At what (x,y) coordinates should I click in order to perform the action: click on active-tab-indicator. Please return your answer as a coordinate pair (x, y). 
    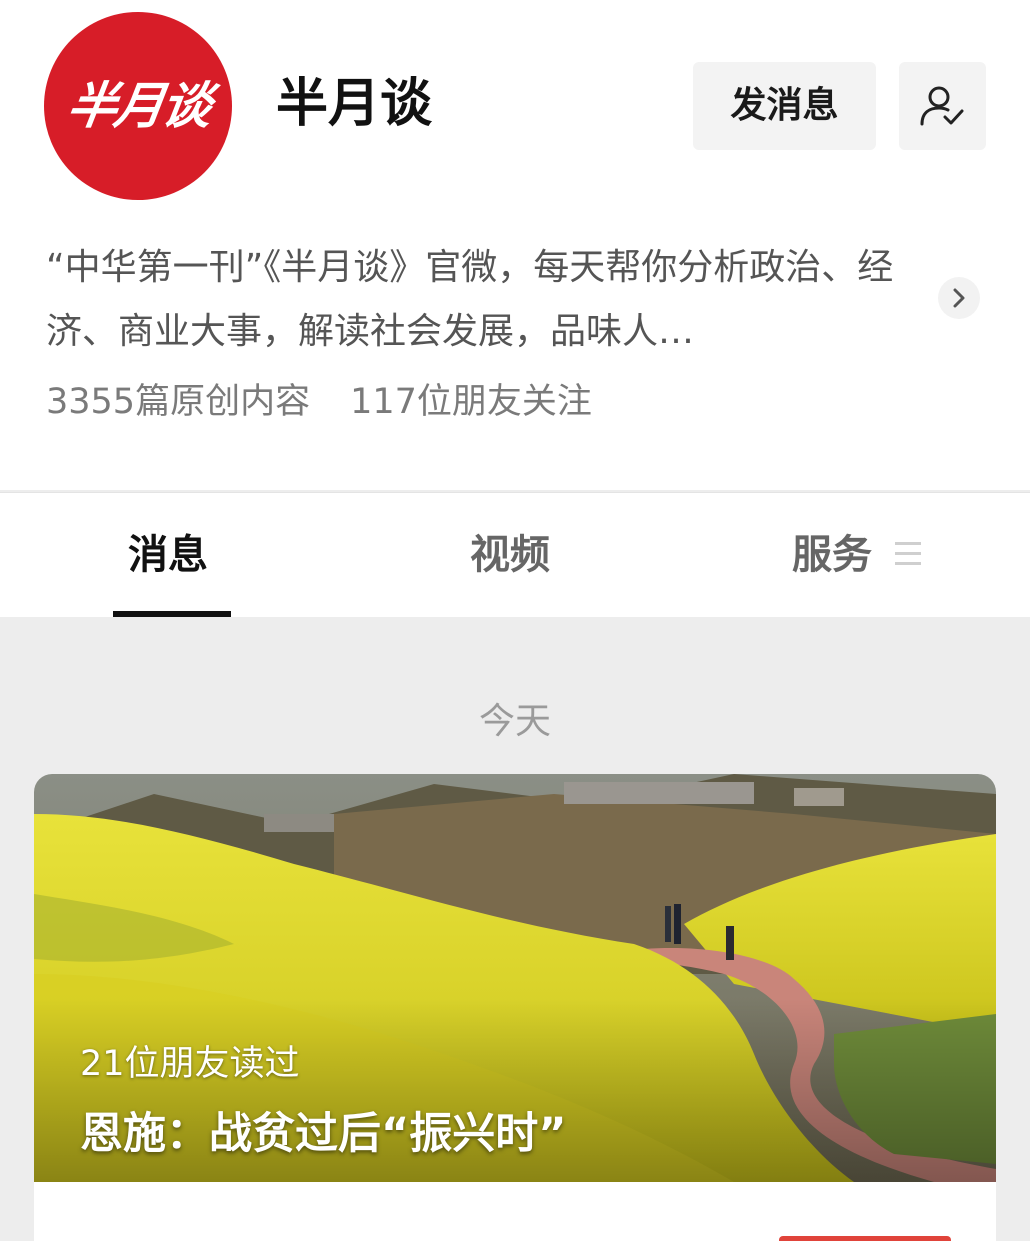
    Looking at the image, I should click on (172, 614).